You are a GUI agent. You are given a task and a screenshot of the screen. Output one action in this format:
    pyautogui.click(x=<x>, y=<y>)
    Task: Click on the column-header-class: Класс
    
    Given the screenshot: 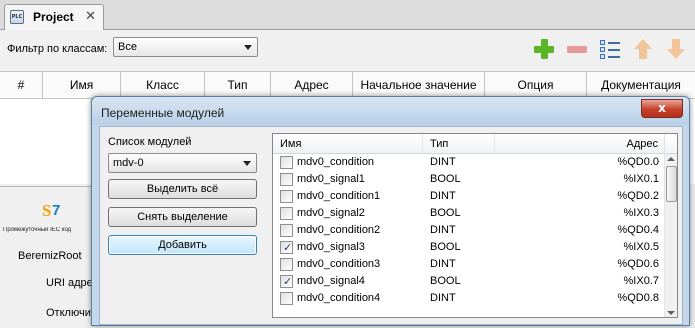 What is the action you would take?
    pyautogui.click(x=163, y=85)
    